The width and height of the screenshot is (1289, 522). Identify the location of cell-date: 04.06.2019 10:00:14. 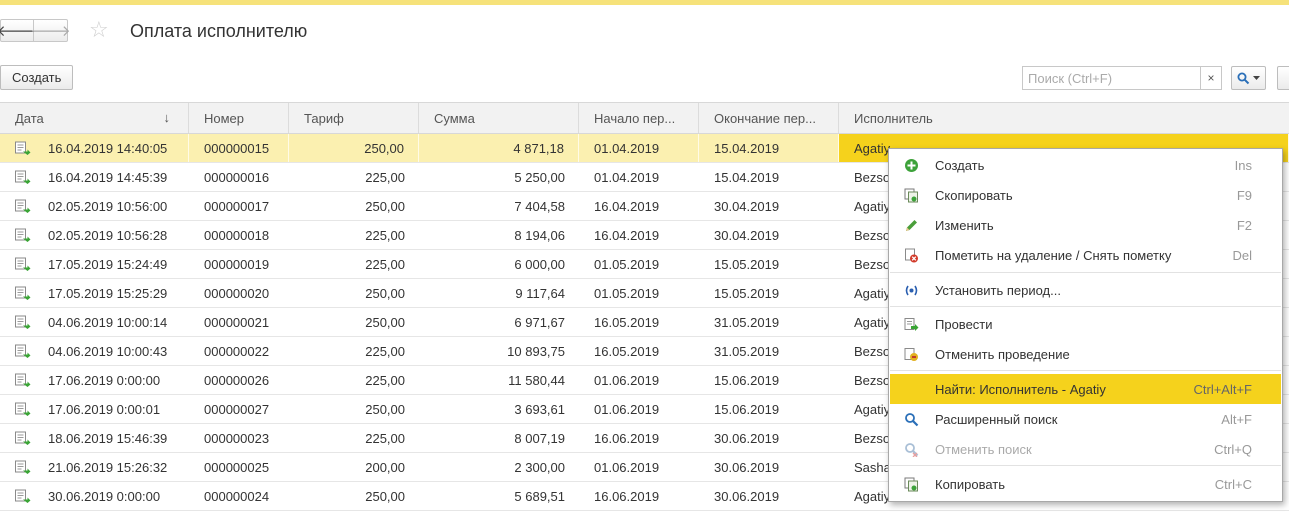
(94, 322).